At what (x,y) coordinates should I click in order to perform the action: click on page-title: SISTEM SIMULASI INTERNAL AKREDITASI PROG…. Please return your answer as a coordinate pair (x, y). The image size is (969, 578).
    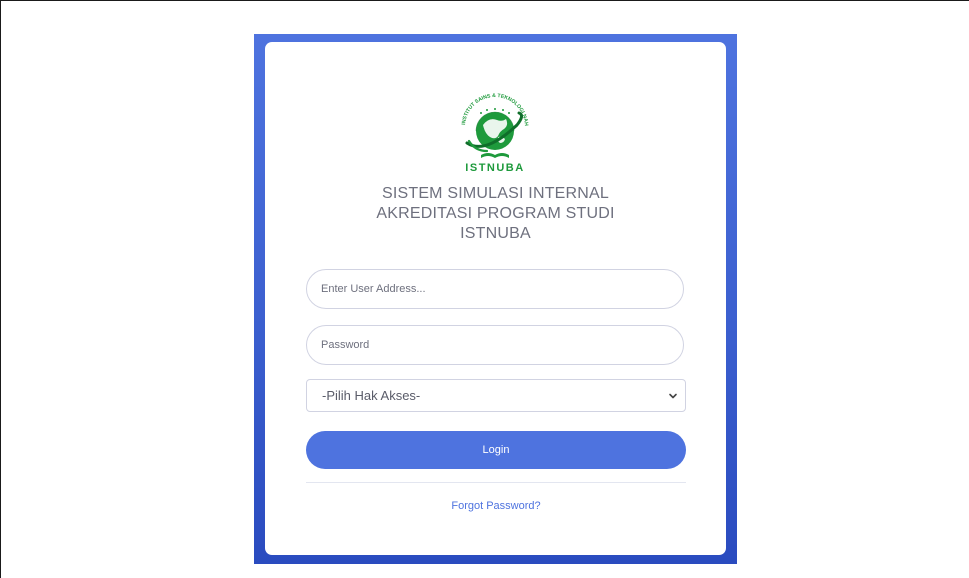
    Looking at the image, I should click on (495, 214).